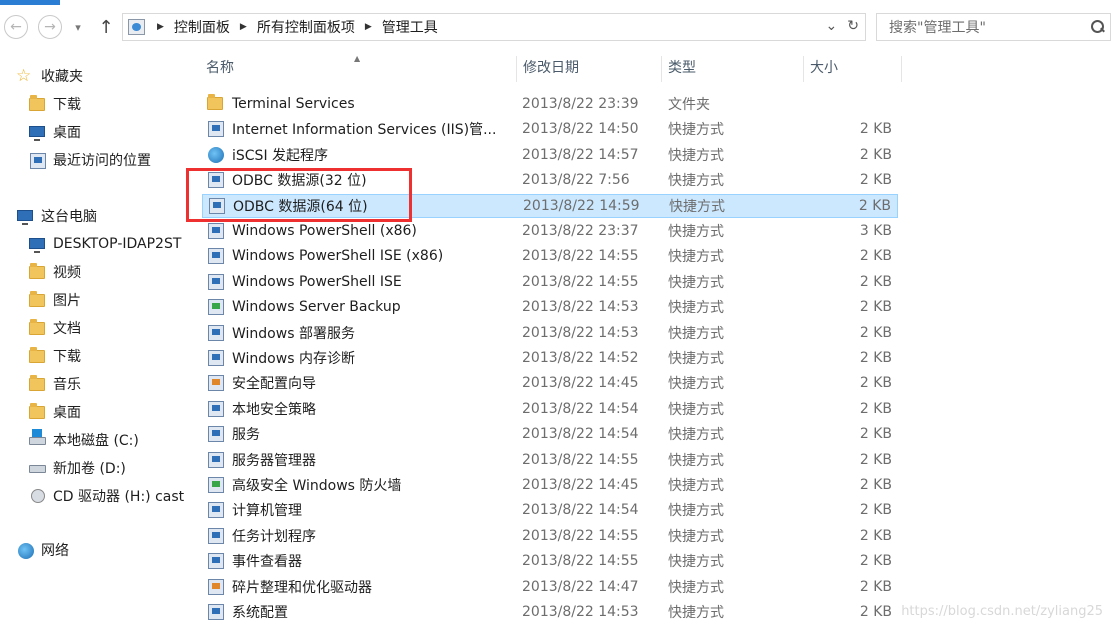 Image resolution: width=1111 pixels, height=633 pixels. I want to click on up-button: ↑, so click(106, 27).